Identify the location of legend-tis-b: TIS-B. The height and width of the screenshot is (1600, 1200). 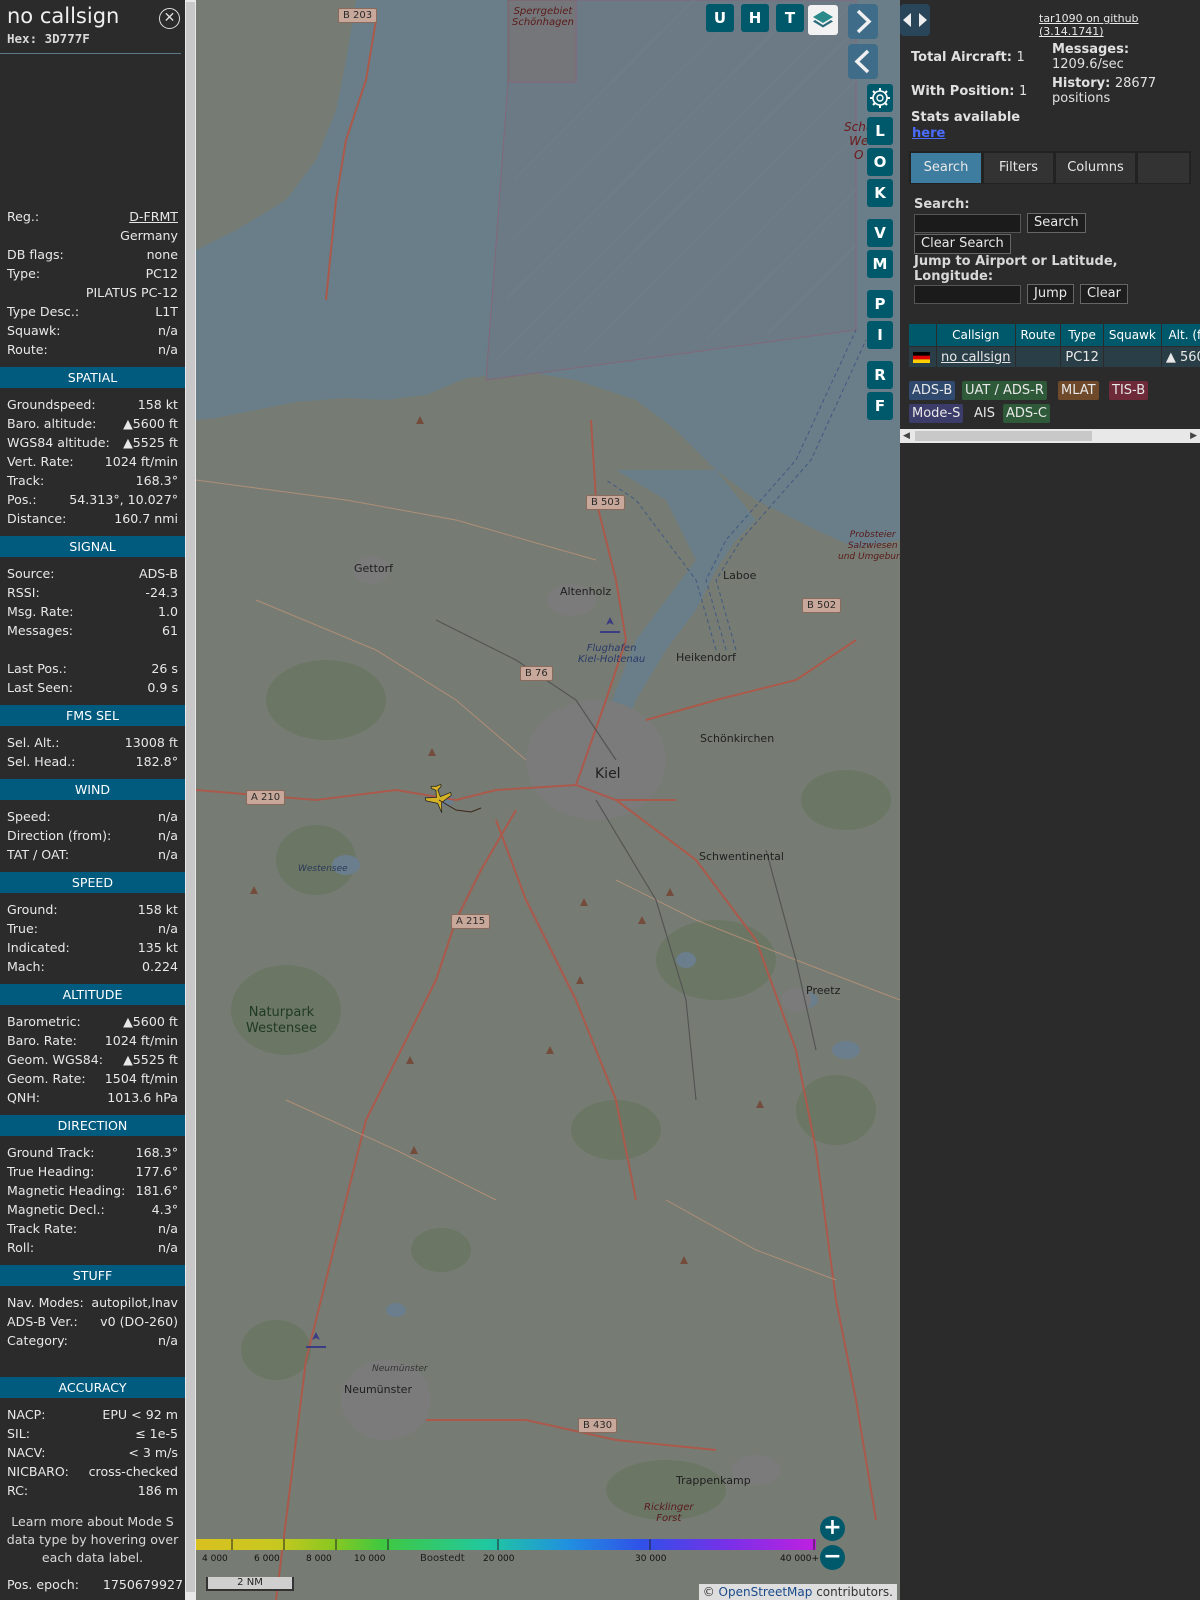
(1129, 390).